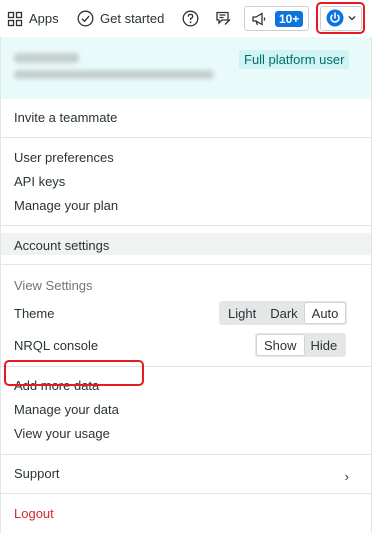  I want to click on nrql-console-label: NRQL console, so click(56, 345).